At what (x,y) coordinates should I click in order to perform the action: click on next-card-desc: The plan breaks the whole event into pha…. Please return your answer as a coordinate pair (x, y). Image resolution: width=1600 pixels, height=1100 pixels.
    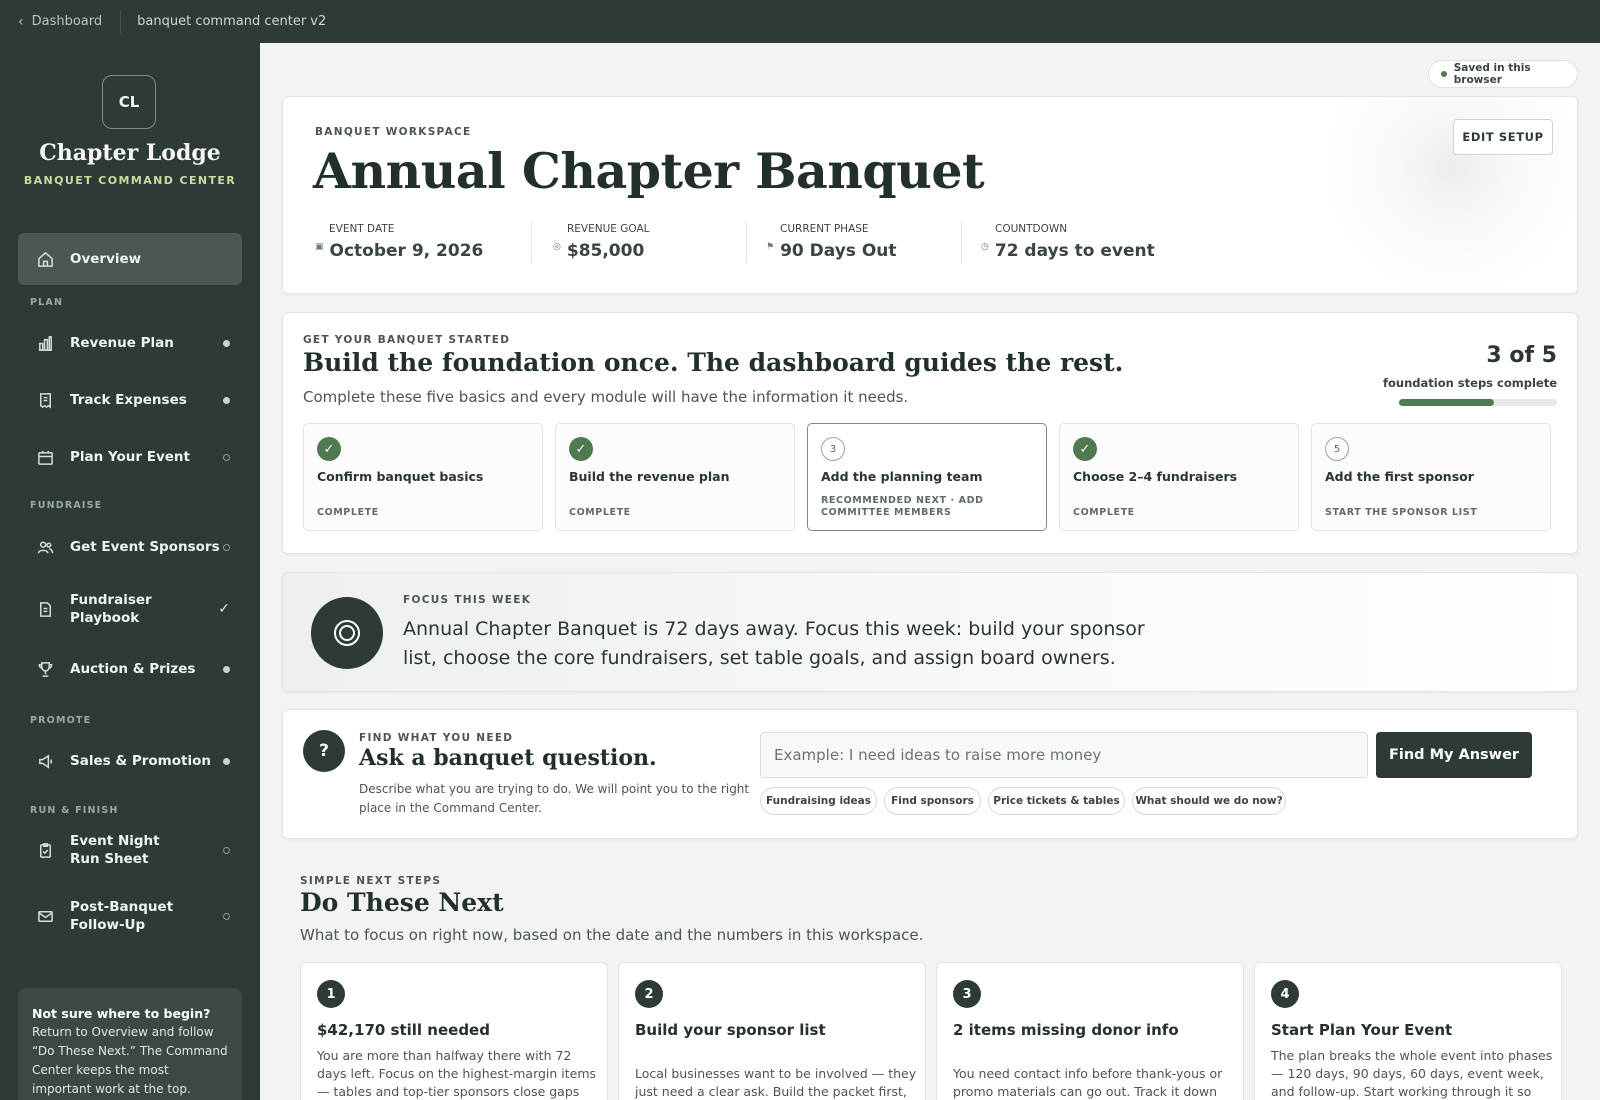
    Looking at the image, I should click on (1412, 1073).